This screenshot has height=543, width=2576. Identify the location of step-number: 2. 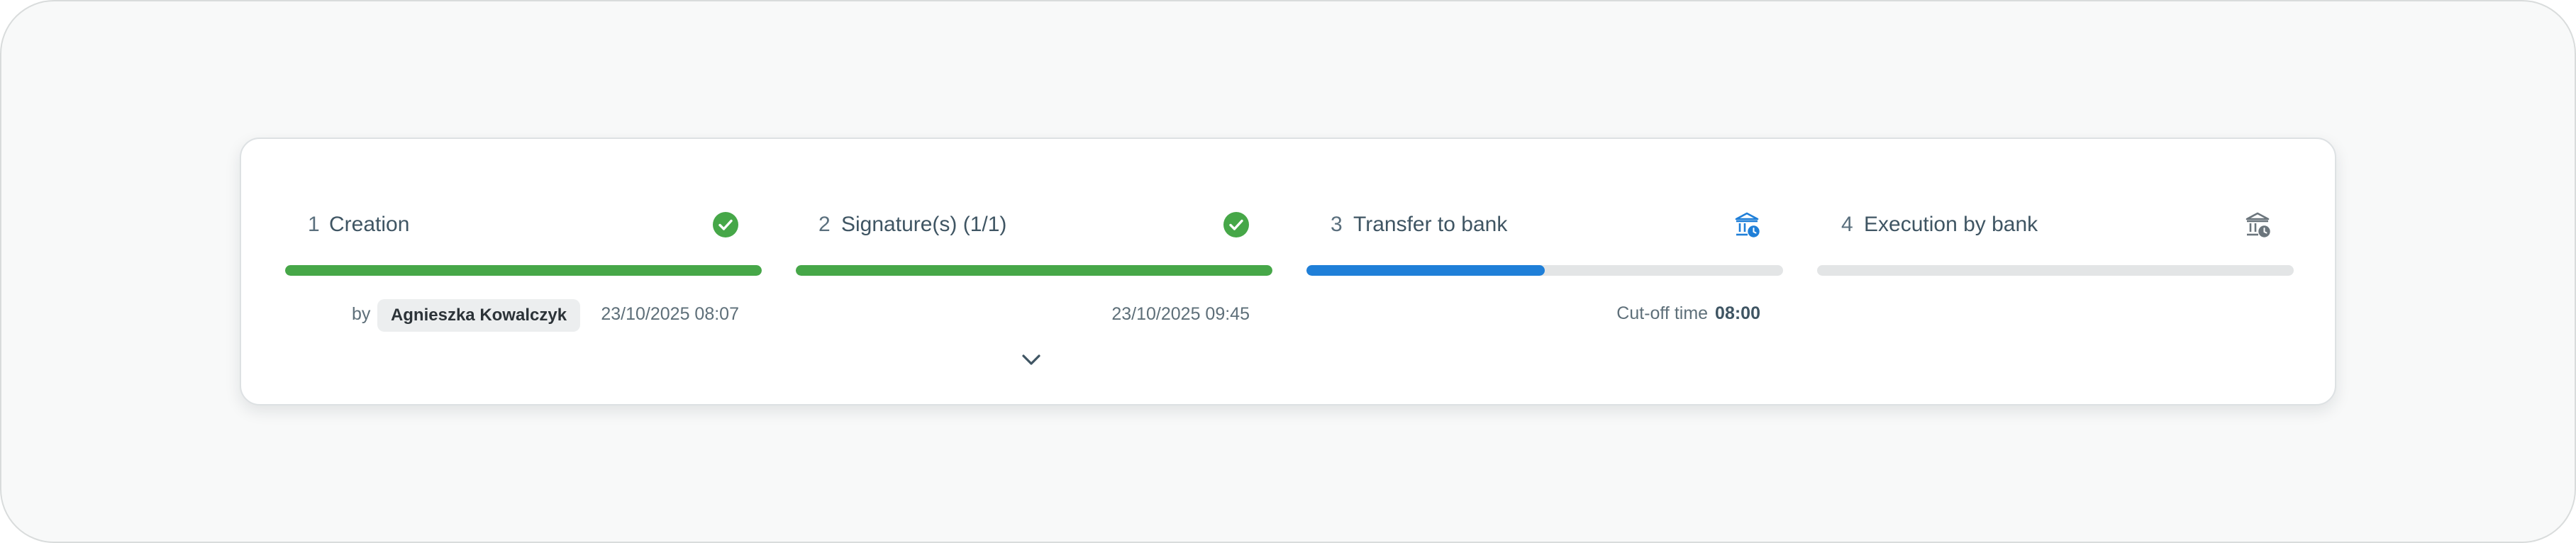
(824, 225).